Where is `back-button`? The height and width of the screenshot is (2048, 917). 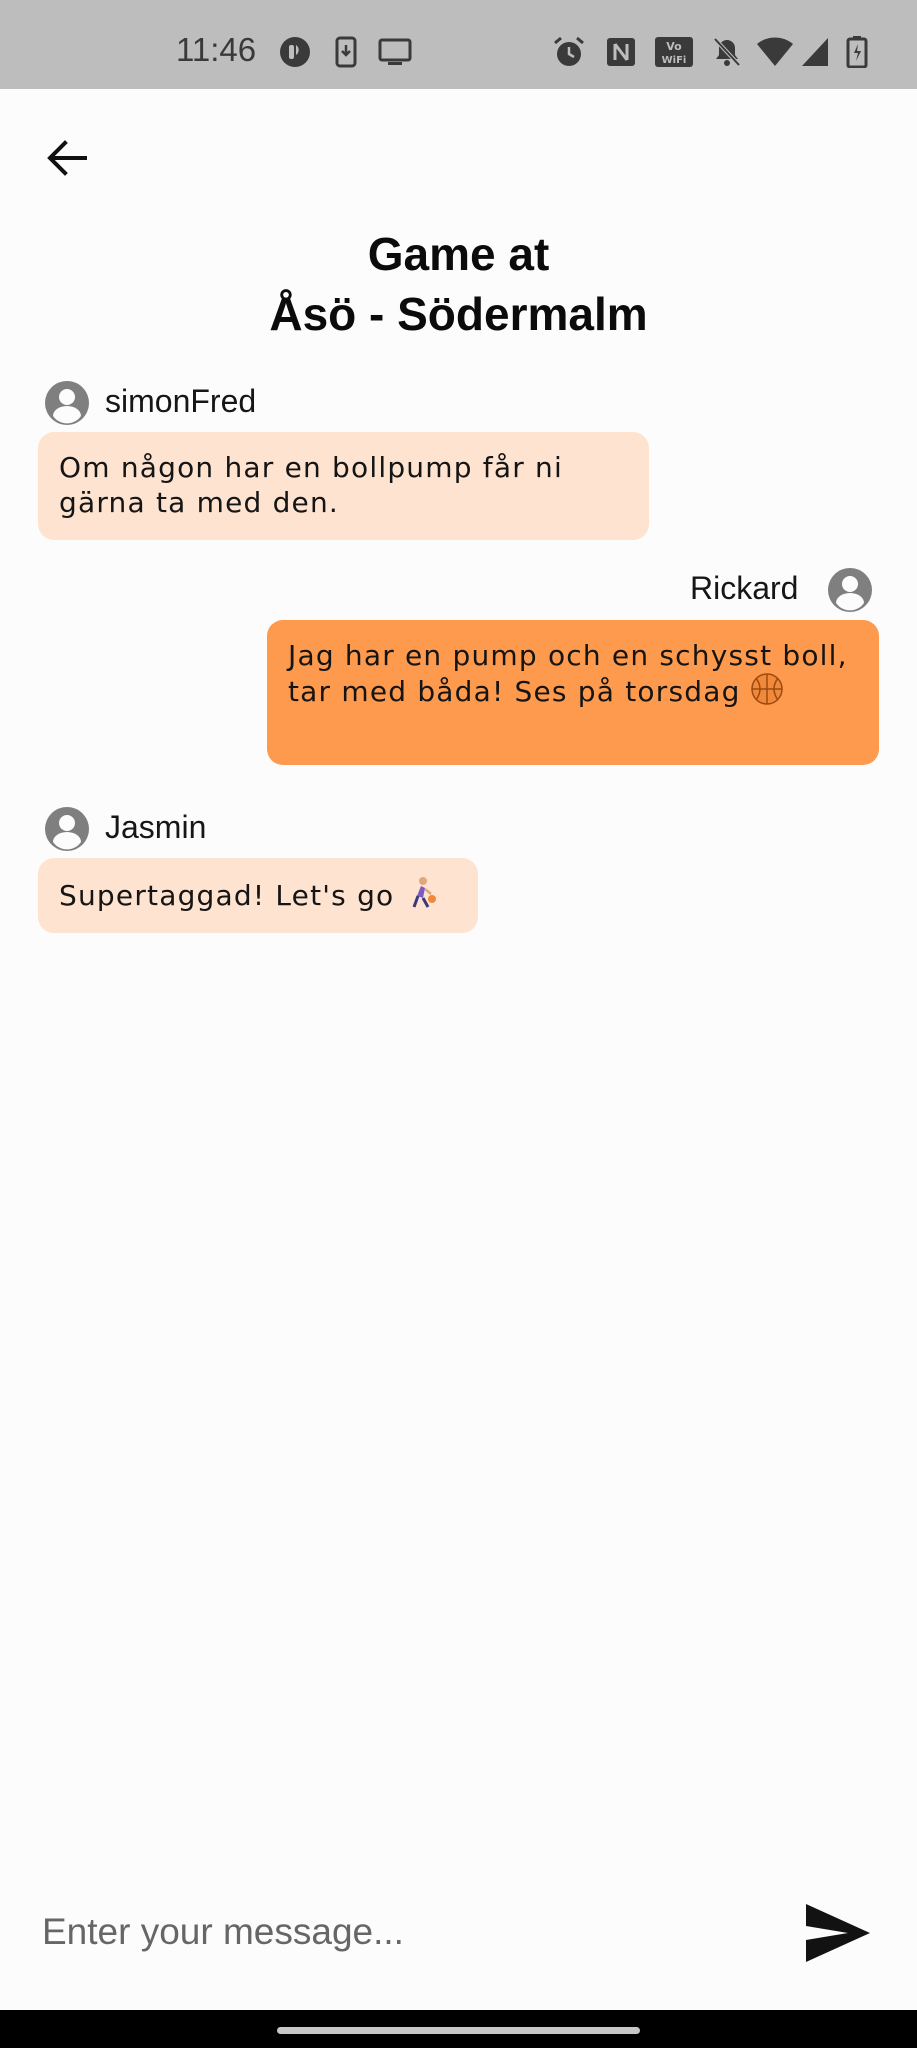 back-button is located at coordinates (67, 158).